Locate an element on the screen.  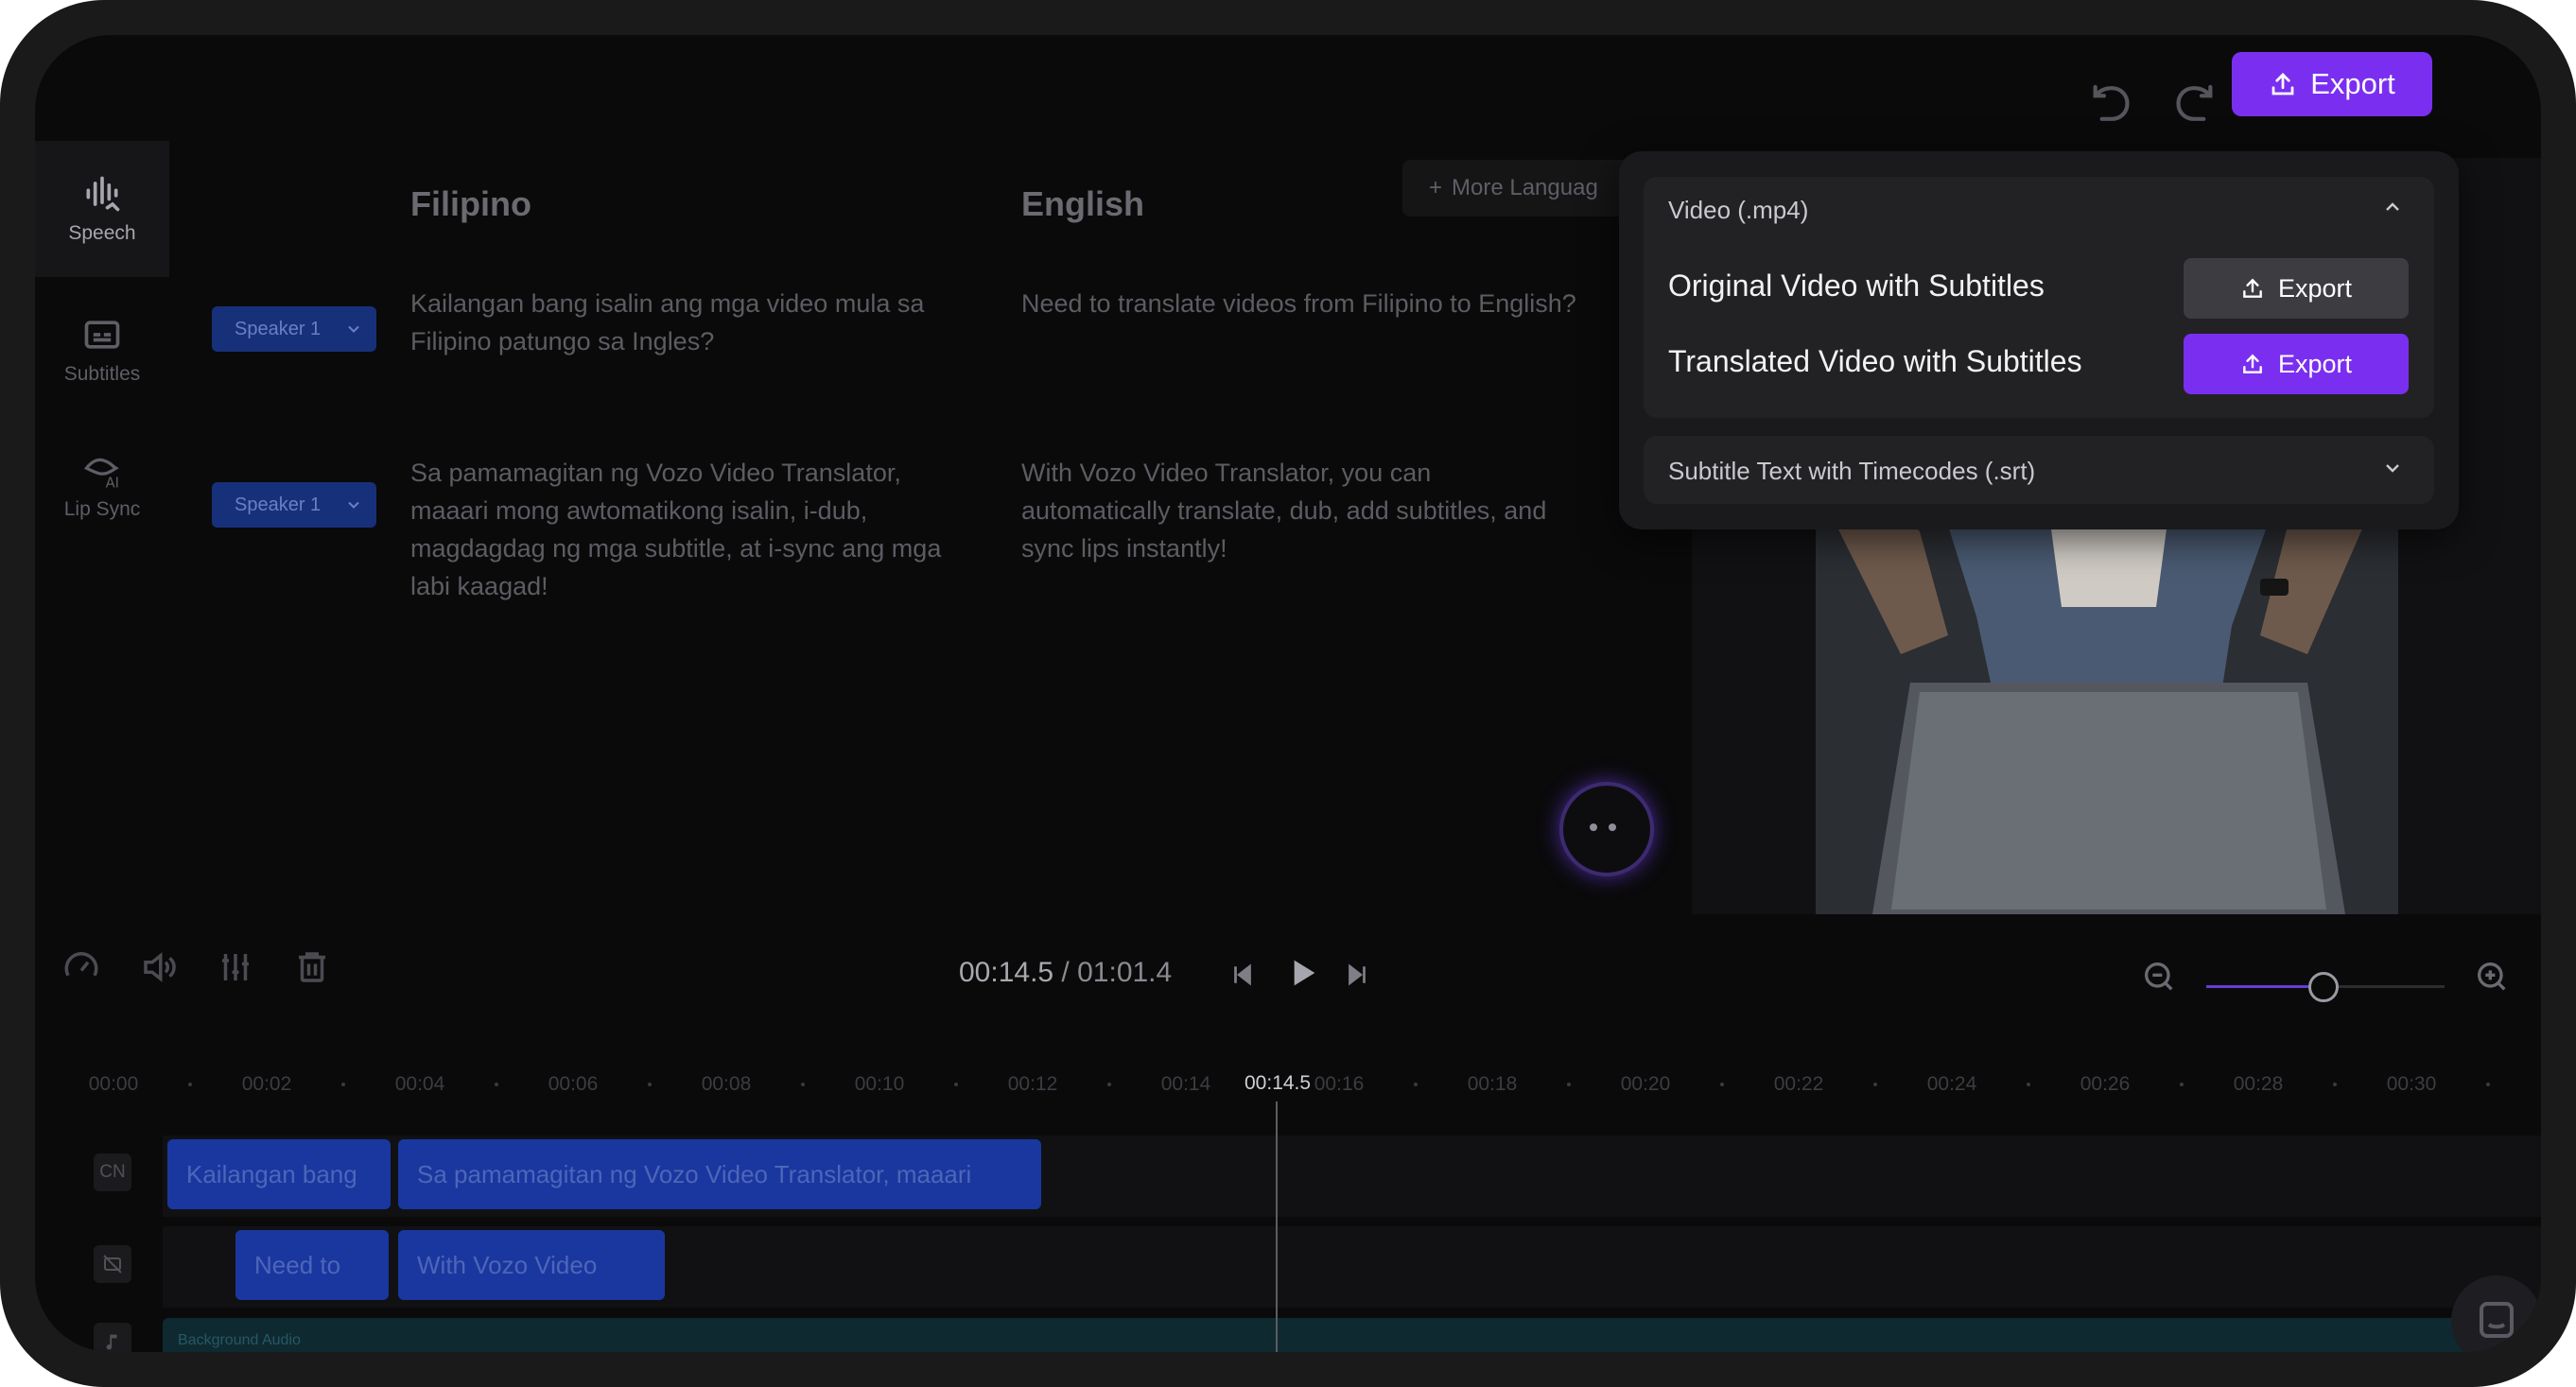
rail-item-lip-sync: AI Lip Sync is located at coordinates (102, 485).